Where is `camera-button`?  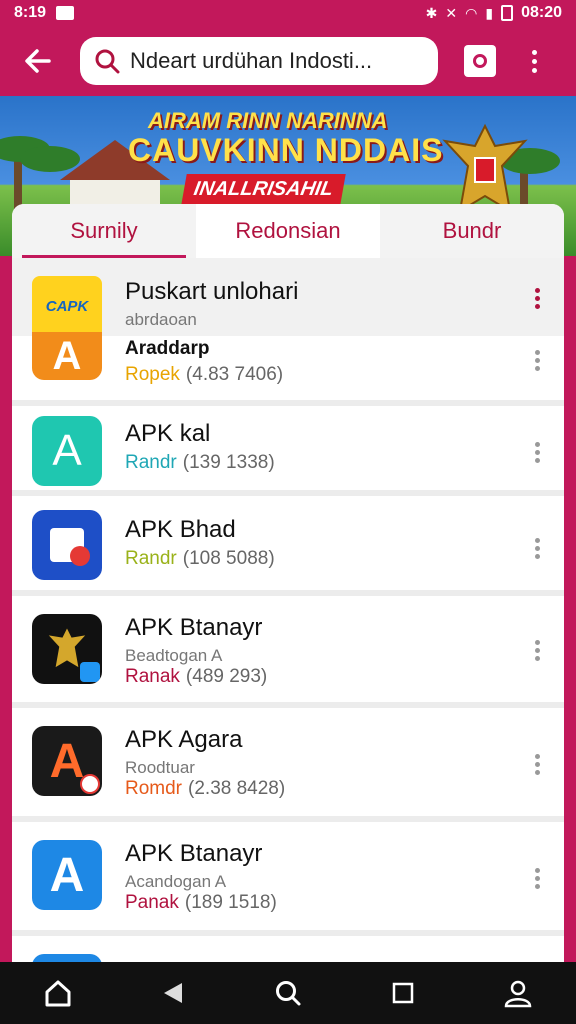 camera-button is located at coordinates (480, 61).